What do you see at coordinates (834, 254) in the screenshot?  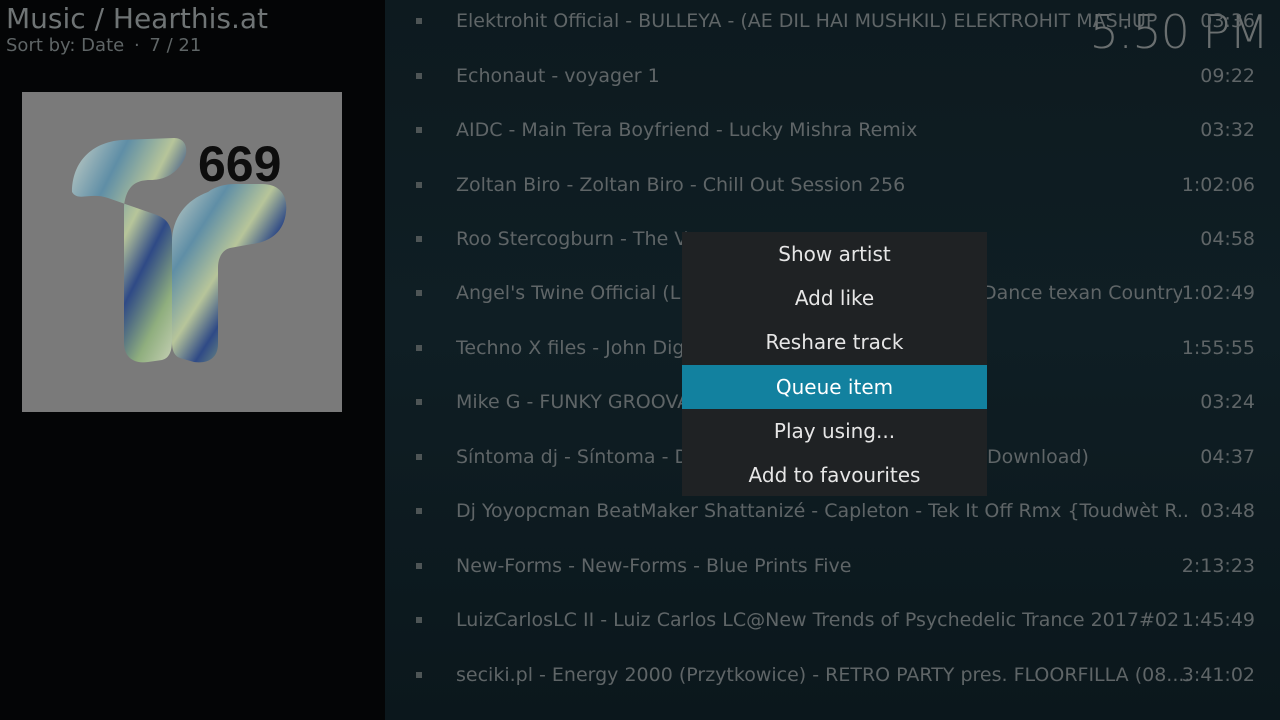 I see `menu-item-show-artist: Show artist` at bounding box center [834, 254].